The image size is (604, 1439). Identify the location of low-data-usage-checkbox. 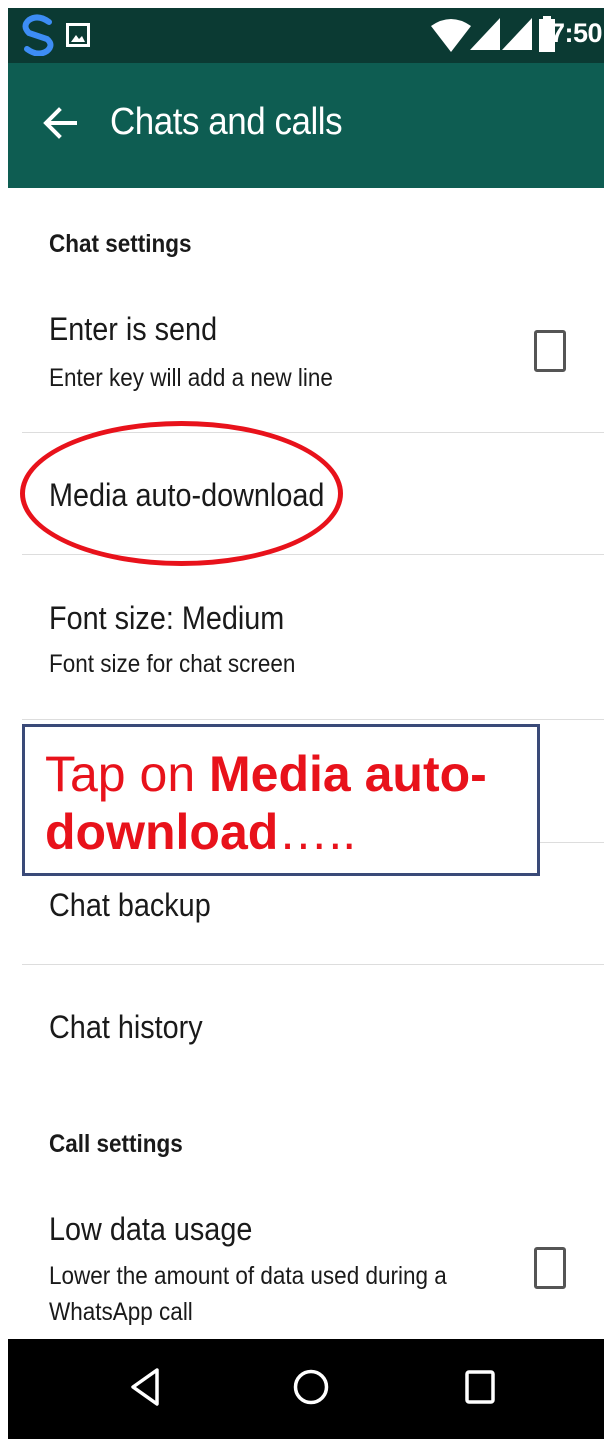
(550, 1268).